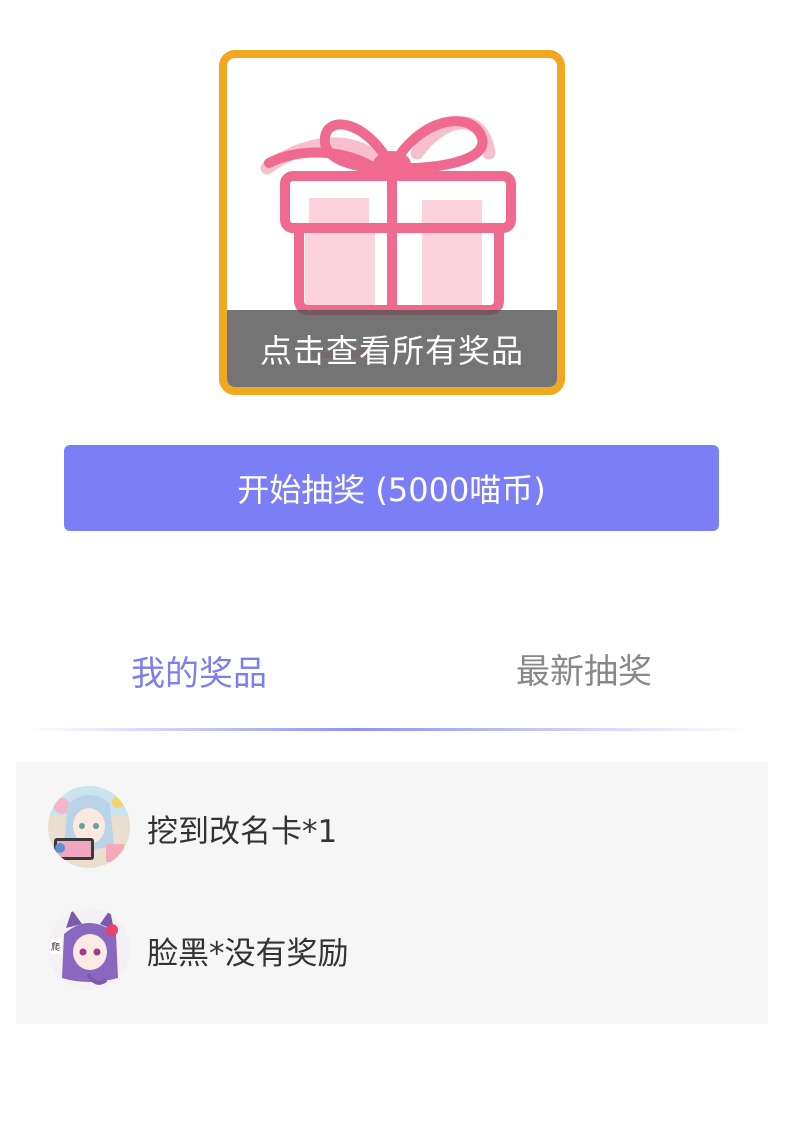 The width and height of the screenshot is (800, 1146). I want to click on tab-indicator-divider, so click(390, 729).